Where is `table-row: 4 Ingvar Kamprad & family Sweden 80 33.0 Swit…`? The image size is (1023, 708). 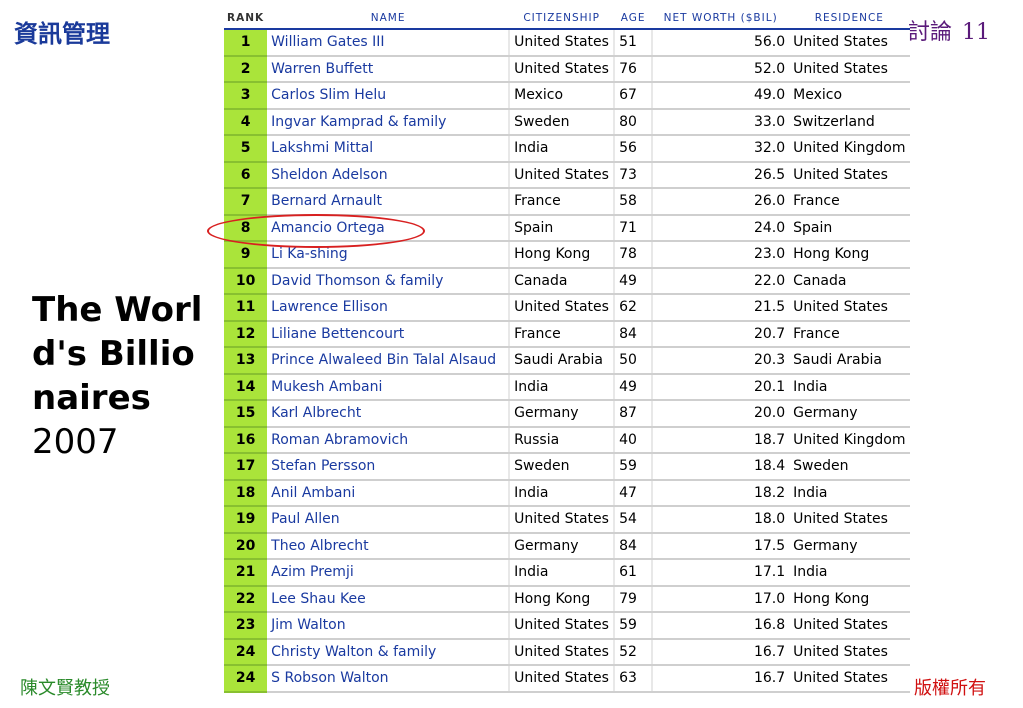 table-row: 4 Ingvar Kamprad & family Sweden 80 33.0 Swit… is located at coordinates (567, 122).